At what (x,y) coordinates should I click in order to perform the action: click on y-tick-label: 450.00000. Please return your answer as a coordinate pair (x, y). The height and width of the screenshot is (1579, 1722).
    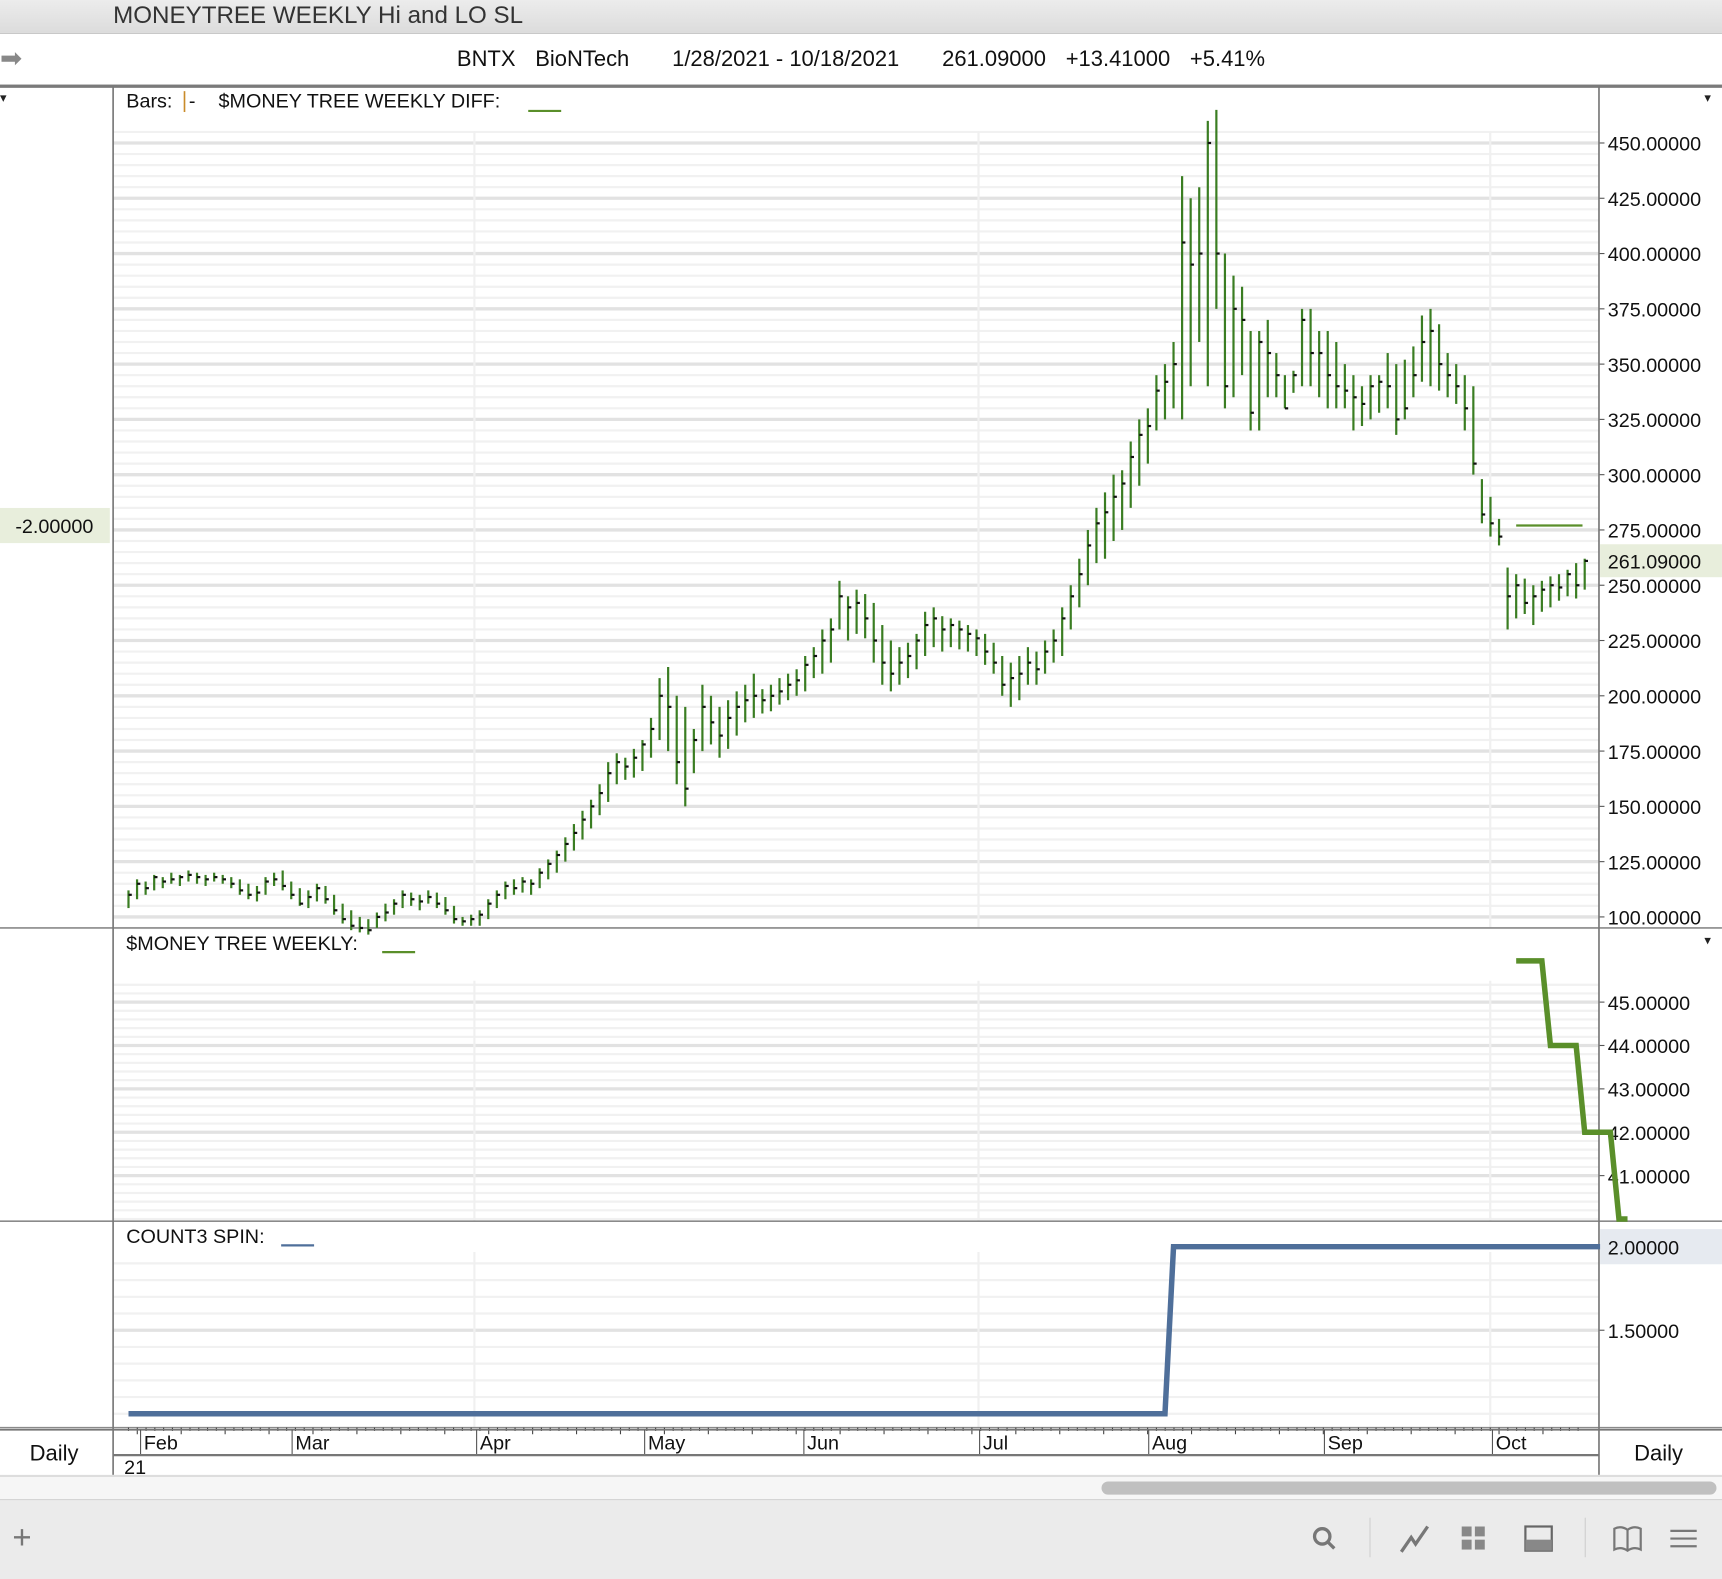
    Looking at the image, I should click on (1654, 145).